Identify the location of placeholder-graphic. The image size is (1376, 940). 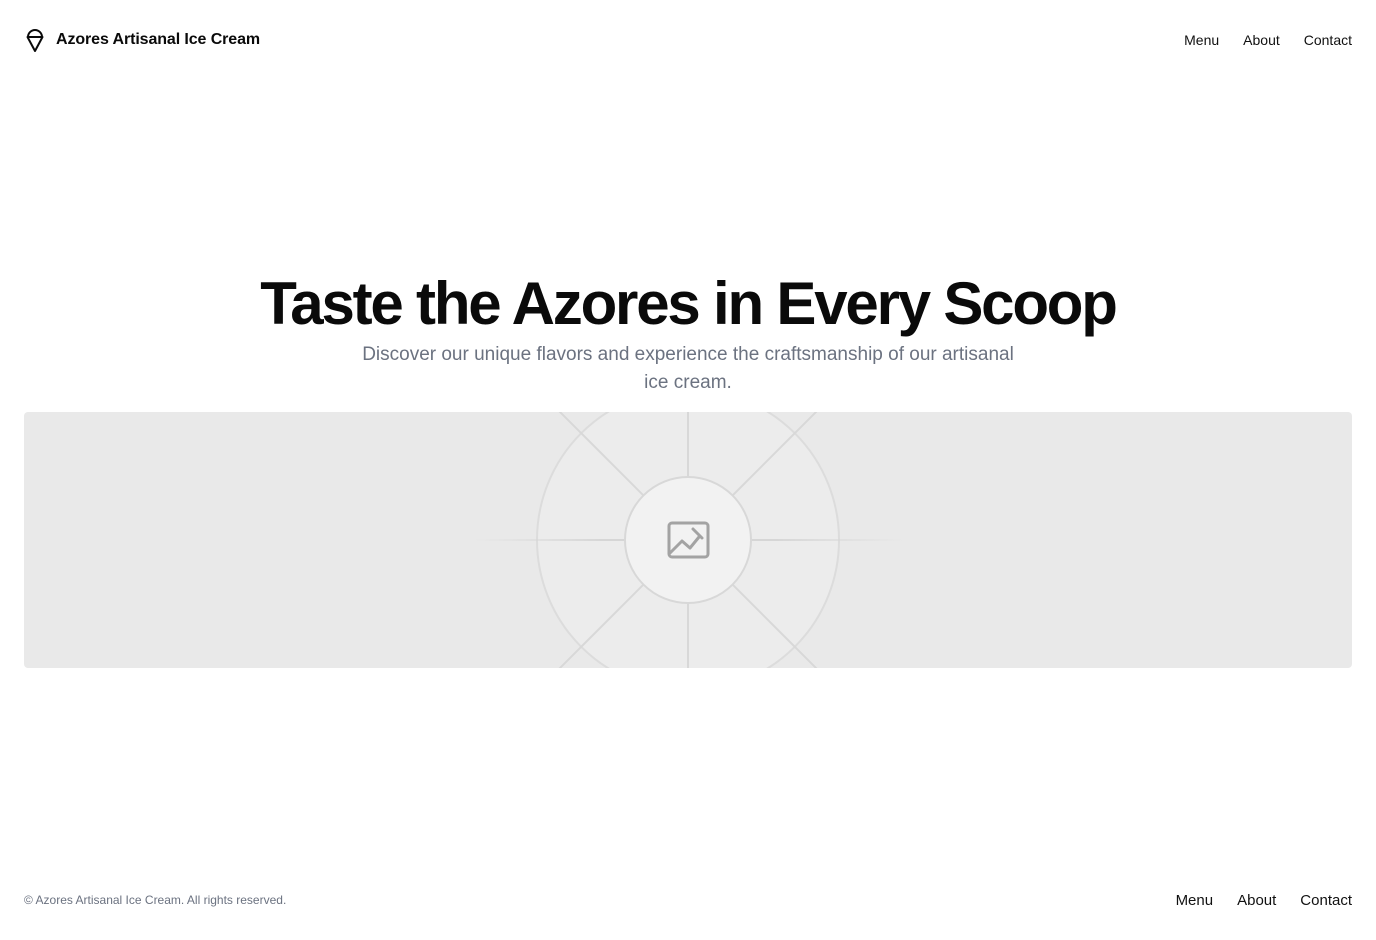
(689, 540).